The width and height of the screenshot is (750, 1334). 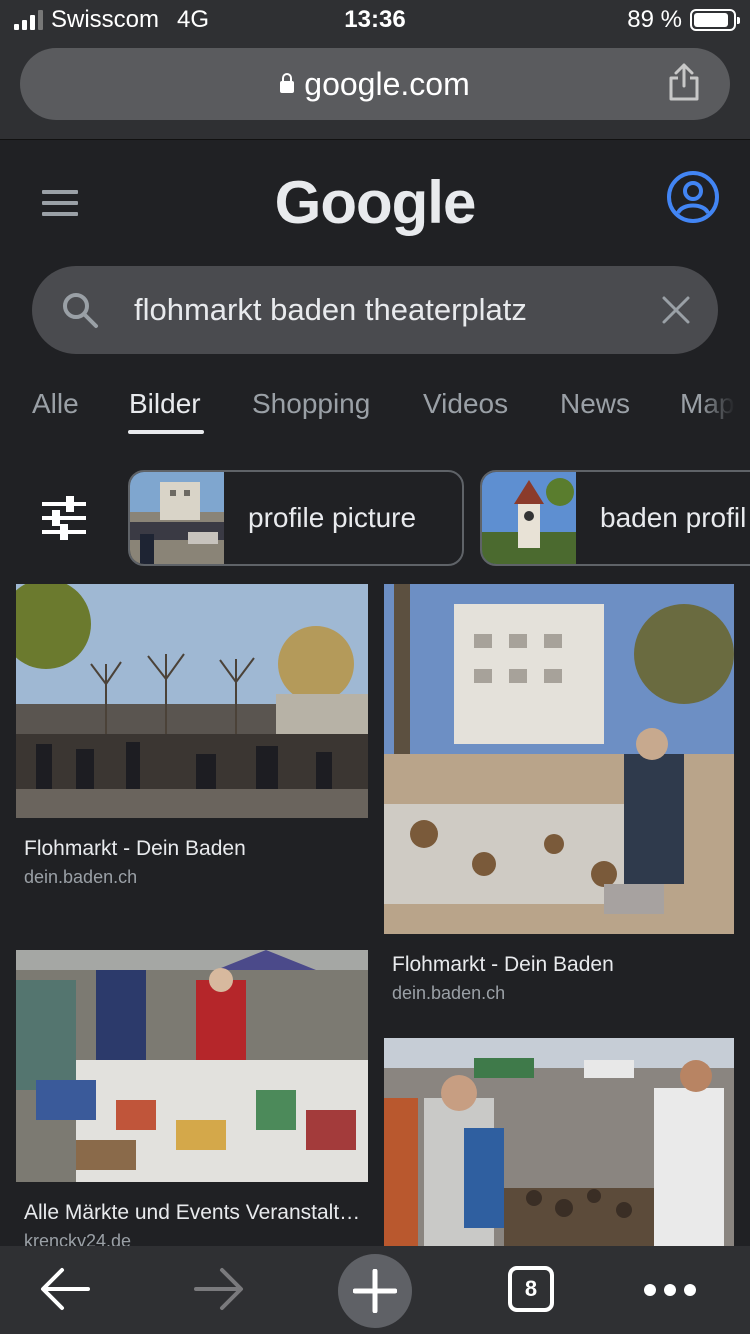 What do you see at coordinates (715, 20) in the screenshot?
I see `battery-icon` at bounding box center [715, 20].